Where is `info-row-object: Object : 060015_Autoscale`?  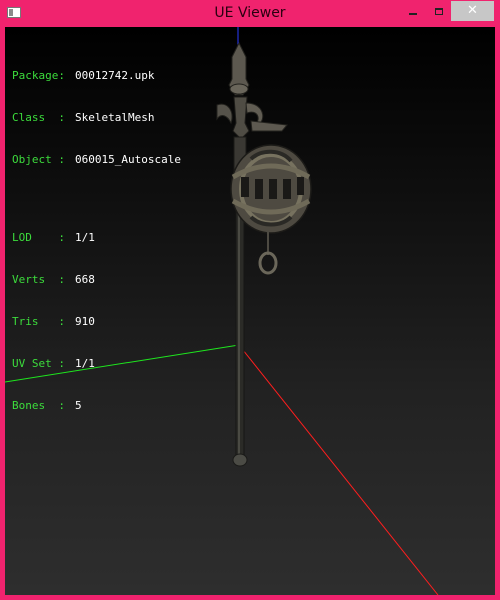 info-row-object: Object : 060015_Autoscale is located at coordinates (96, 160).